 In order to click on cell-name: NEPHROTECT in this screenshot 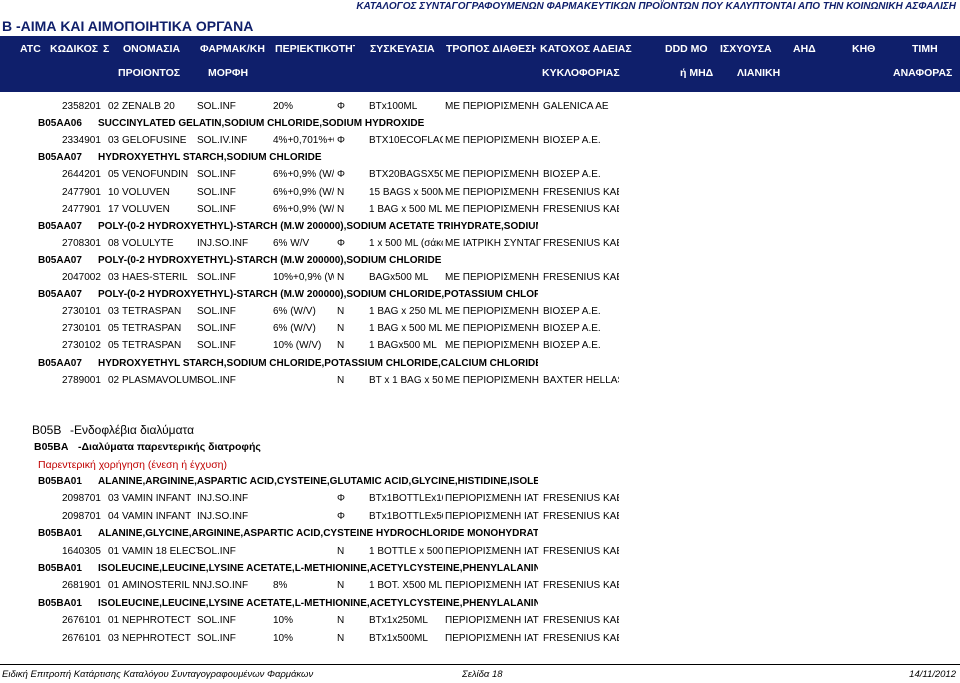, I will do `click(156, 638)`.